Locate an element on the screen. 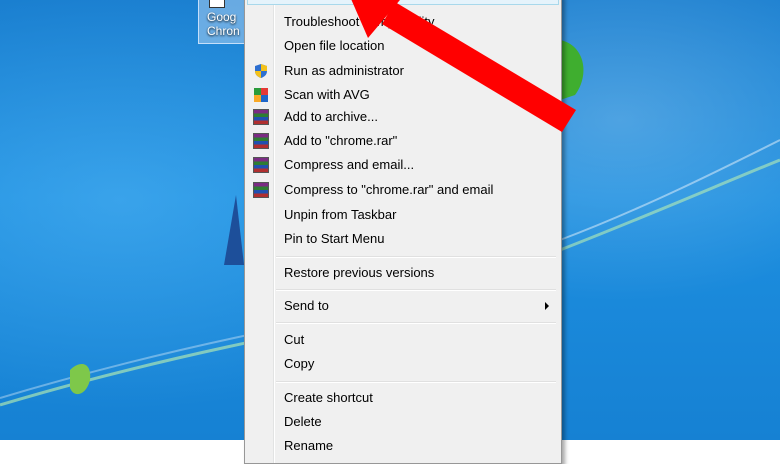 The height and width of the screenshot is (464, 780). menu-item-label: Rename is located at coordinates (309, 445).